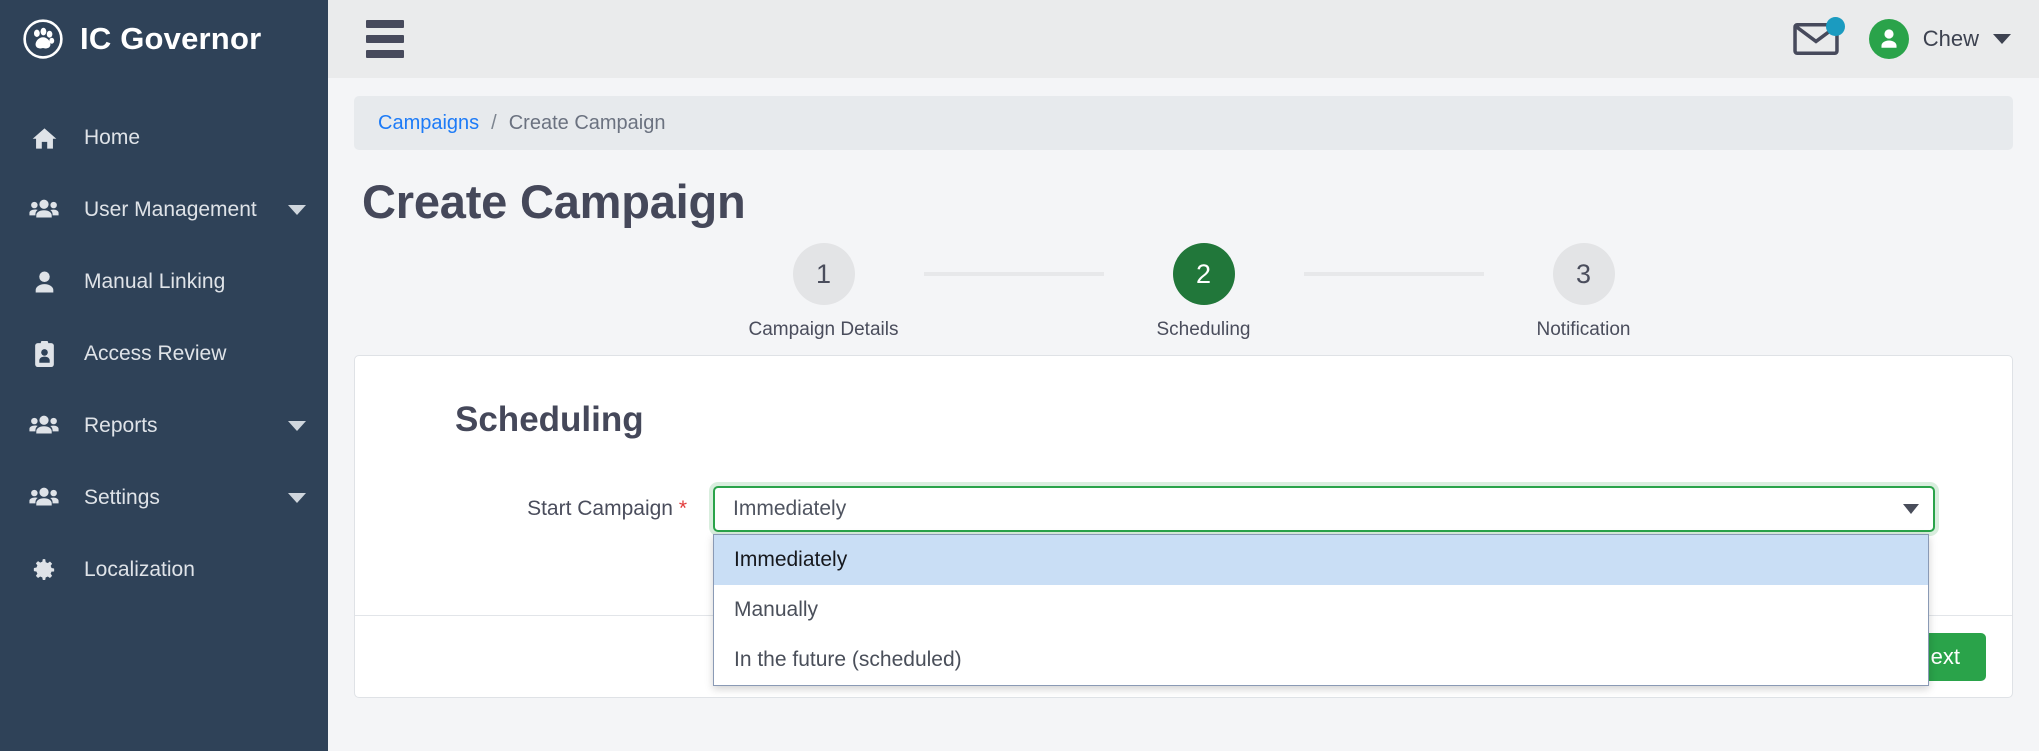 This screenshot has width=2039, height=751. Describe the element at coordinates (549, 419) in the screenshot. I see `section-title: Scheduling` at that location.